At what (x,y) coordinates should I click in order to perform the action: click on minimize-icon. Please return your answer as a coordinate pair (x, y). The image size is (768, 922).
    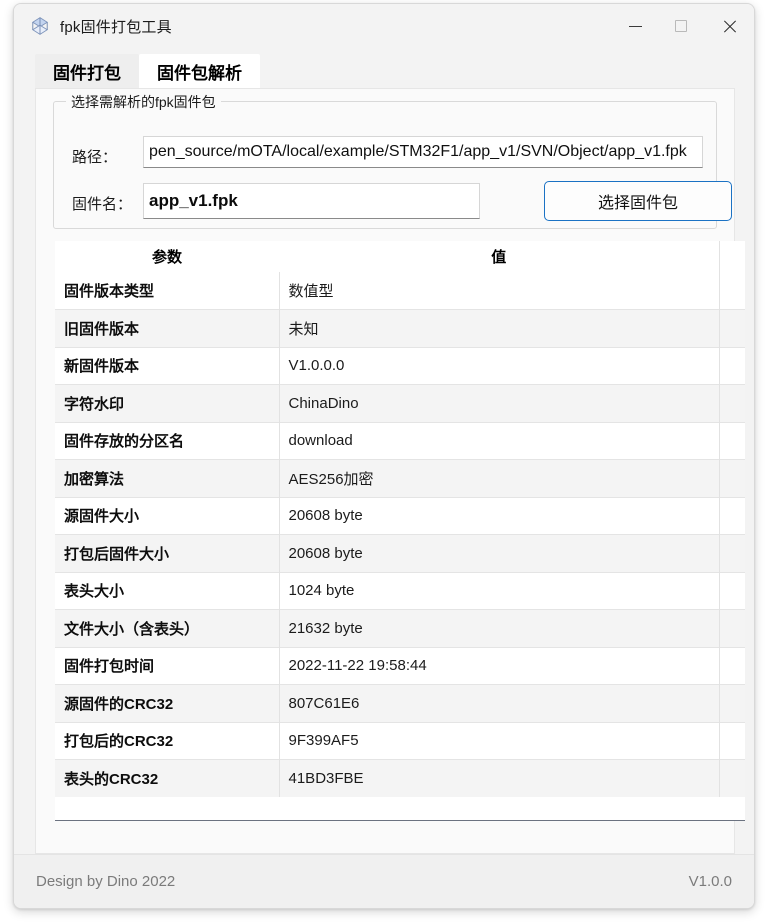
    Looking at the image, I should click on (635, 26).